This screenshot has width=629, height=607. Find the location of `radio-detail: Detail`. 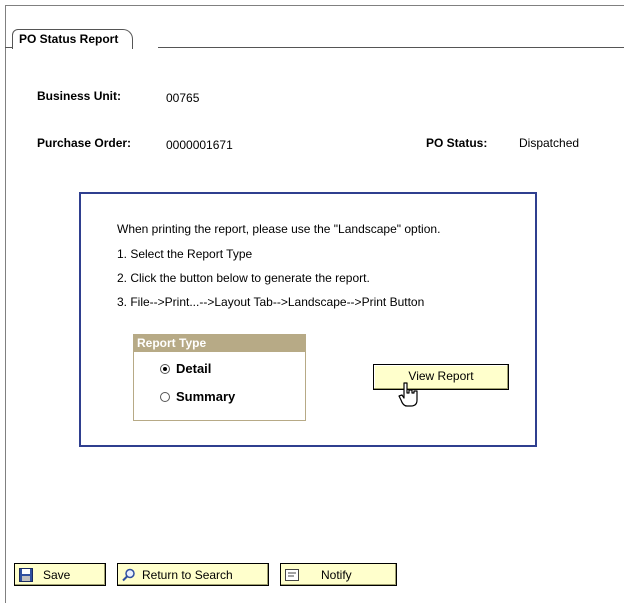

radio-detail: Detail is located at coordinates (185, 368).